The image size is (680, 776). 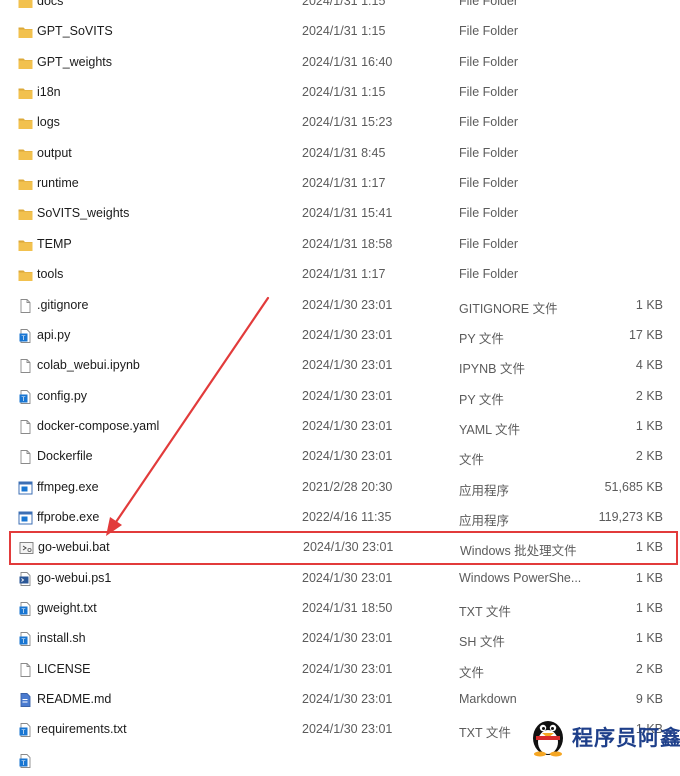 I want to click on file-row: Dockerfile 2024/1/30 23:01 文件 2 KB, so click(x=343, y=457).